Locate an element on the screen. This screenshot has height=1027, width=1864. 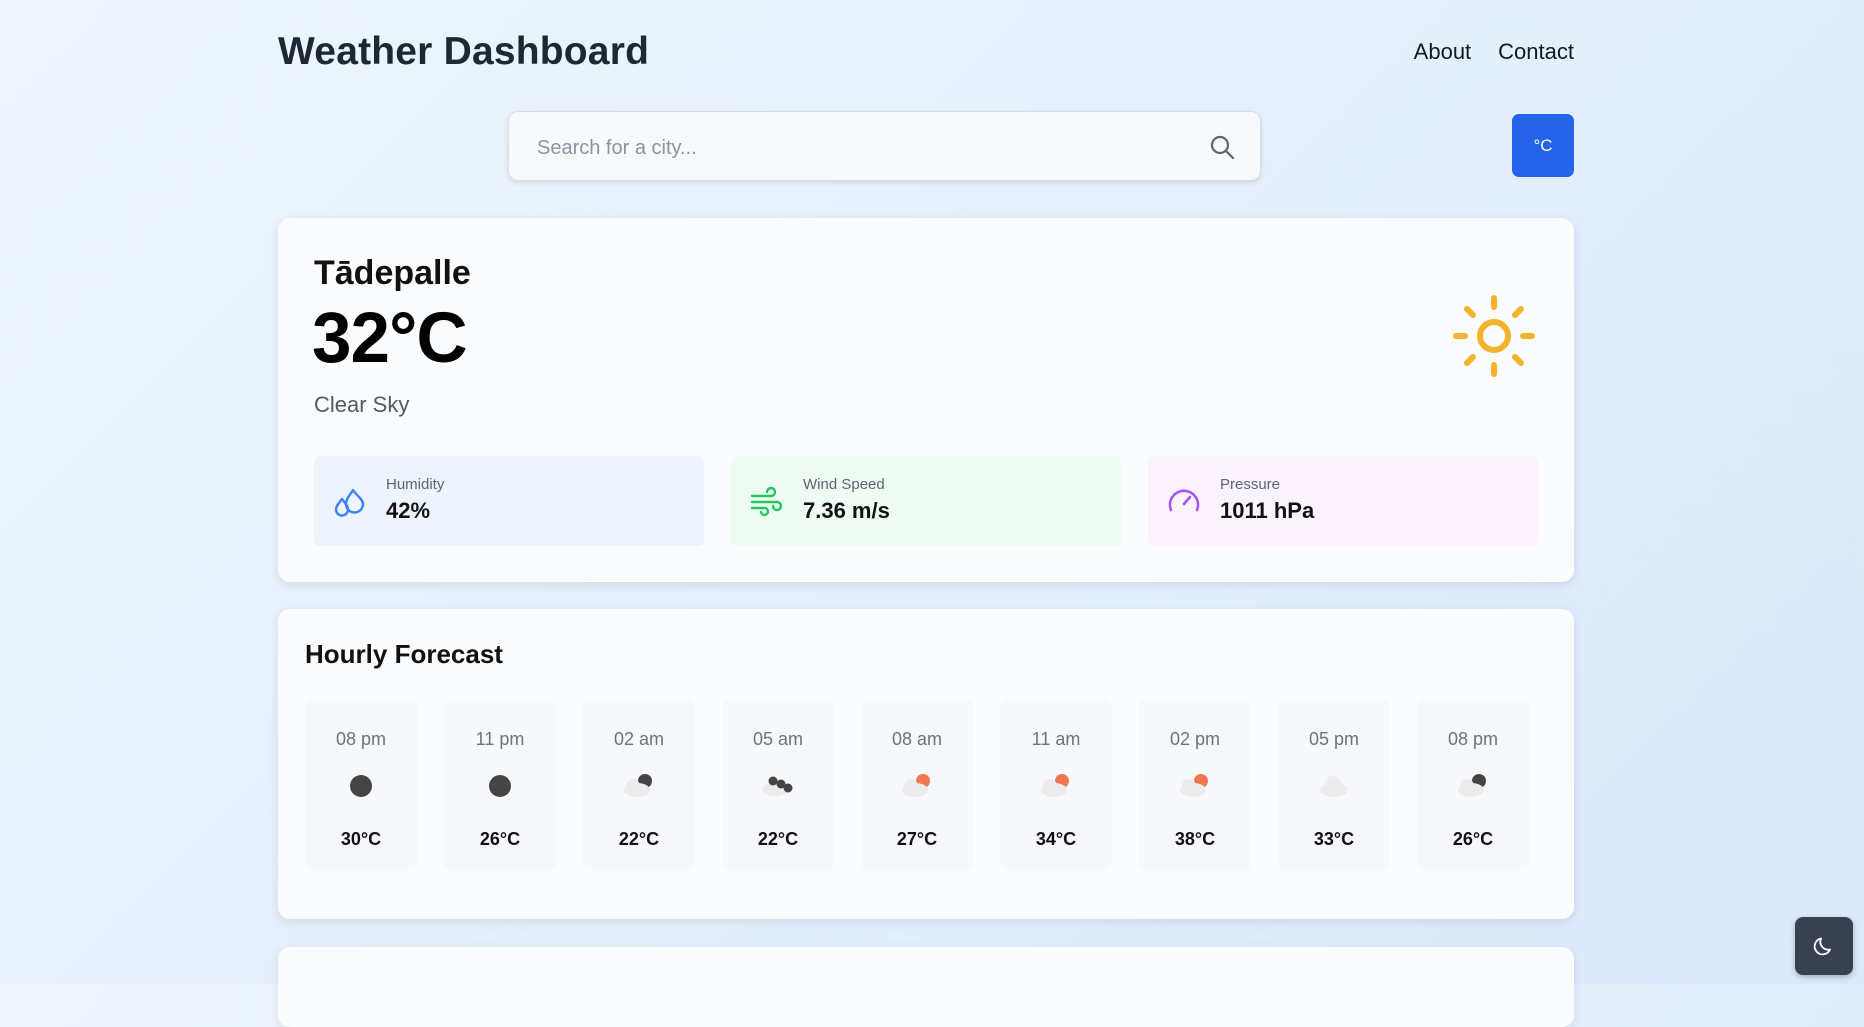
nav-contact-link: Contact is located at coordinates (1536, 52).